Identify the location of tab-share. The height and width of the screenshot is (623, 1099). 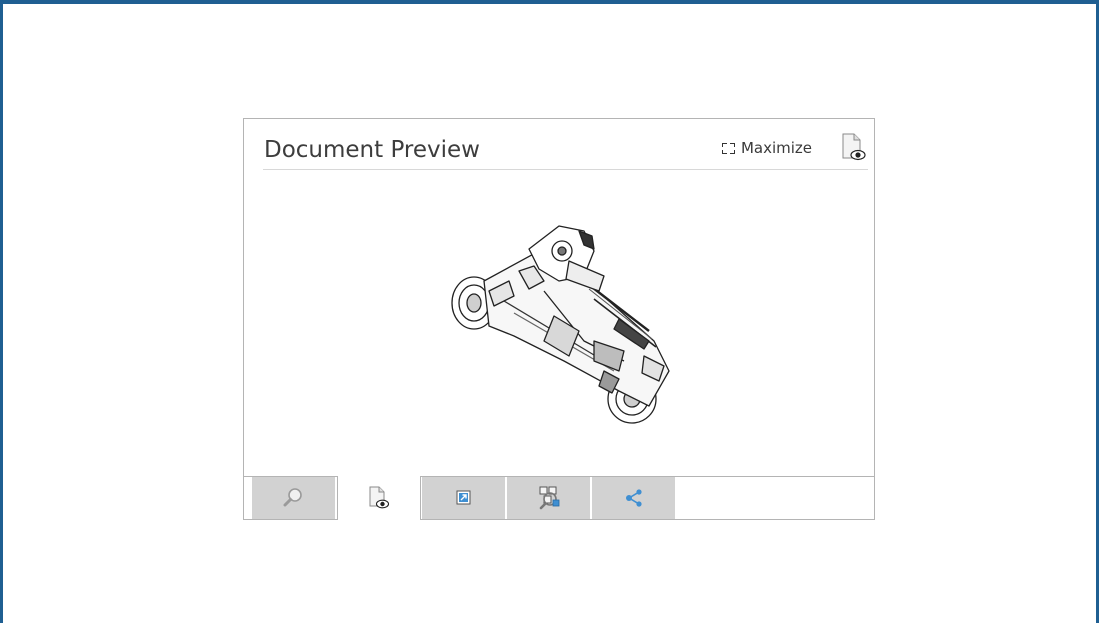
(634, 498).